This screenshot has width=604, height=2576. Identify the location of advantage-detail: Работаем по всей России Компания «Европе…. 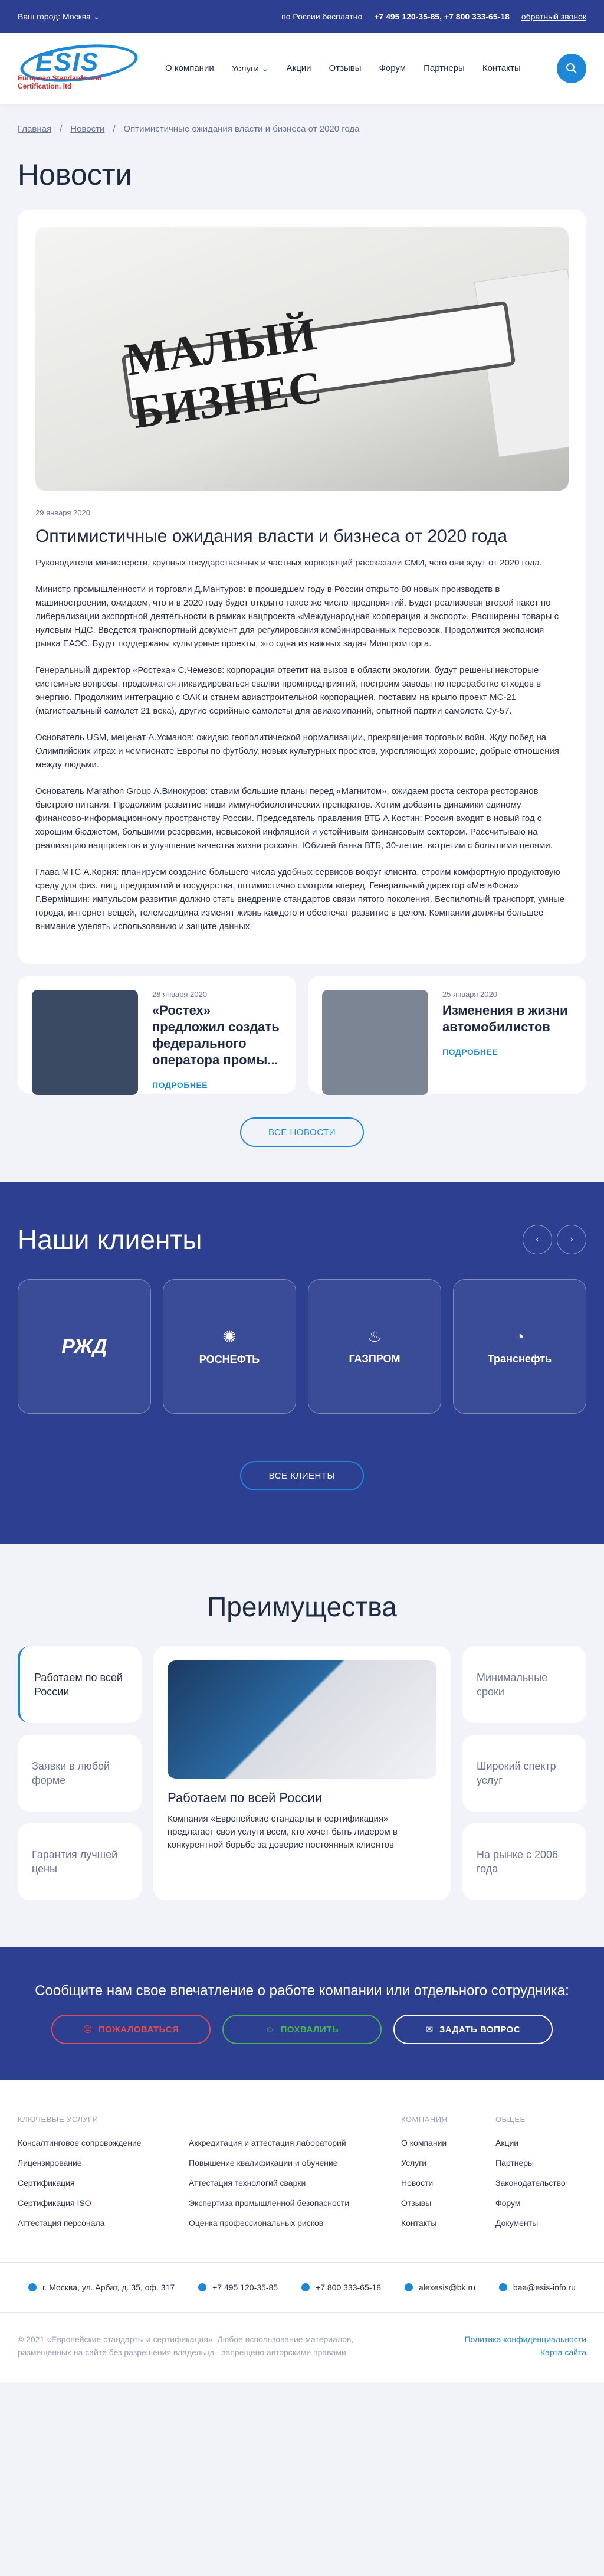
(302, 1773).